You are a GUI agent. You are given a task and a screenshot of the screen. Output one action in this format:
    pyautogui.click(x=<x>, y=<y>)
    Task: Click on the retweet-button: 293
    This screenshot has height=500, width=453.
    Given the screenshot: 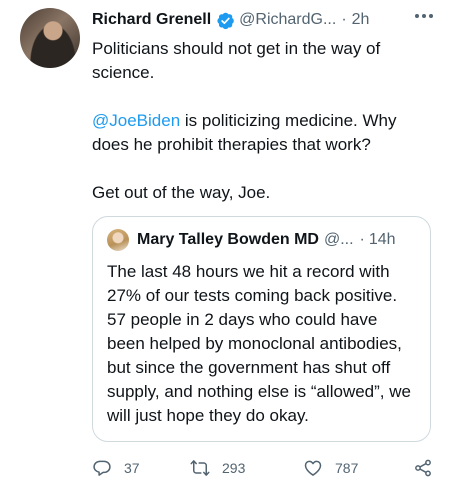 What is the action you would take?
    pyautogui.click(x=217, y=468)
    